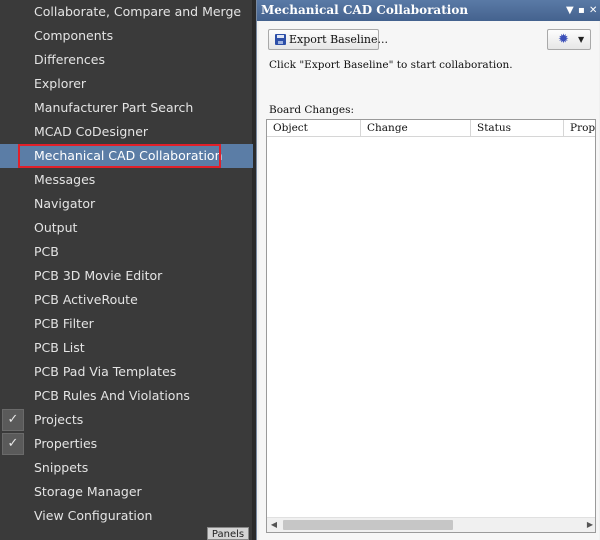  I want to click on menu-item-label: Mechanical CAD Collaboration, so click(128, 155).